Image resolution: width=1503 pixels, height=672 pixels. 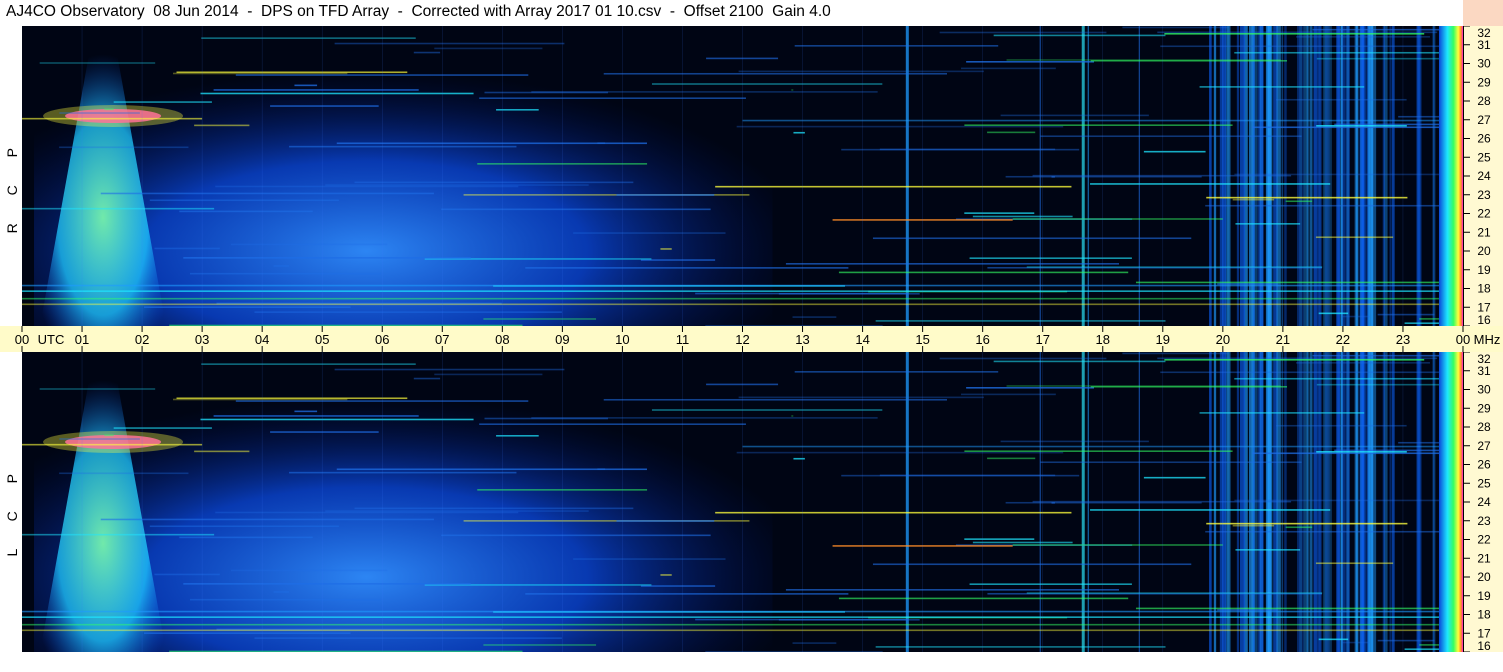 I want to click on lcp-frequency-axis-svg: 1617181920212223242526272829303132, so click(x=1477, y=502).